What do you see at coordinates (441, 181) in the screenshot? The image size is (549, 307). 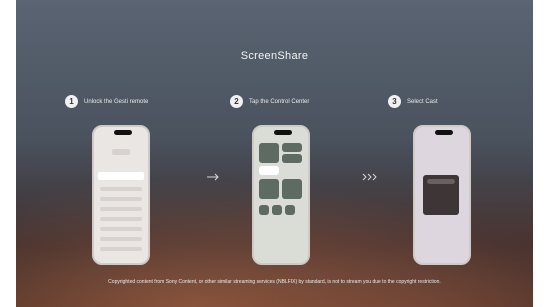 I see `cast-menu-item` at bounding box center [441, 181].